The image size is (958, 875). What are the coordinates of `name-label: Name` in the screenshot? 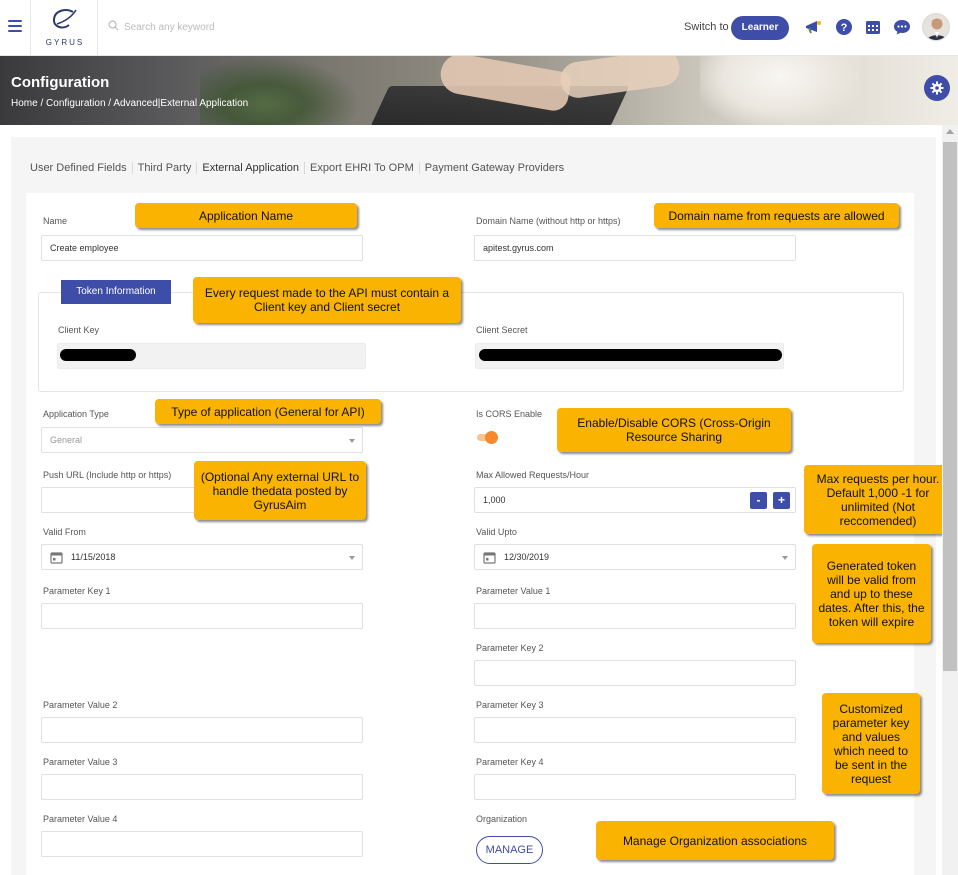 It's located at (55, 221).